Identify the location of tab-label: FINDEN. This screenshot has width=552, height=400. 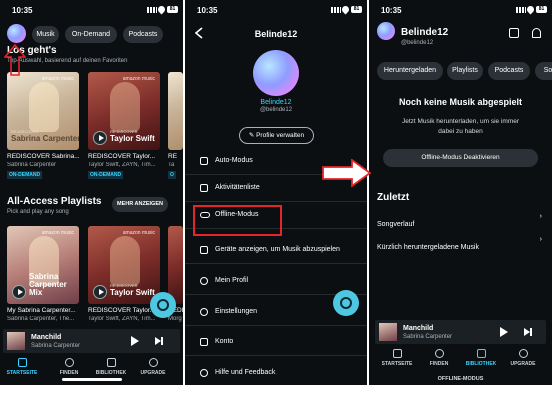
(439, 364).